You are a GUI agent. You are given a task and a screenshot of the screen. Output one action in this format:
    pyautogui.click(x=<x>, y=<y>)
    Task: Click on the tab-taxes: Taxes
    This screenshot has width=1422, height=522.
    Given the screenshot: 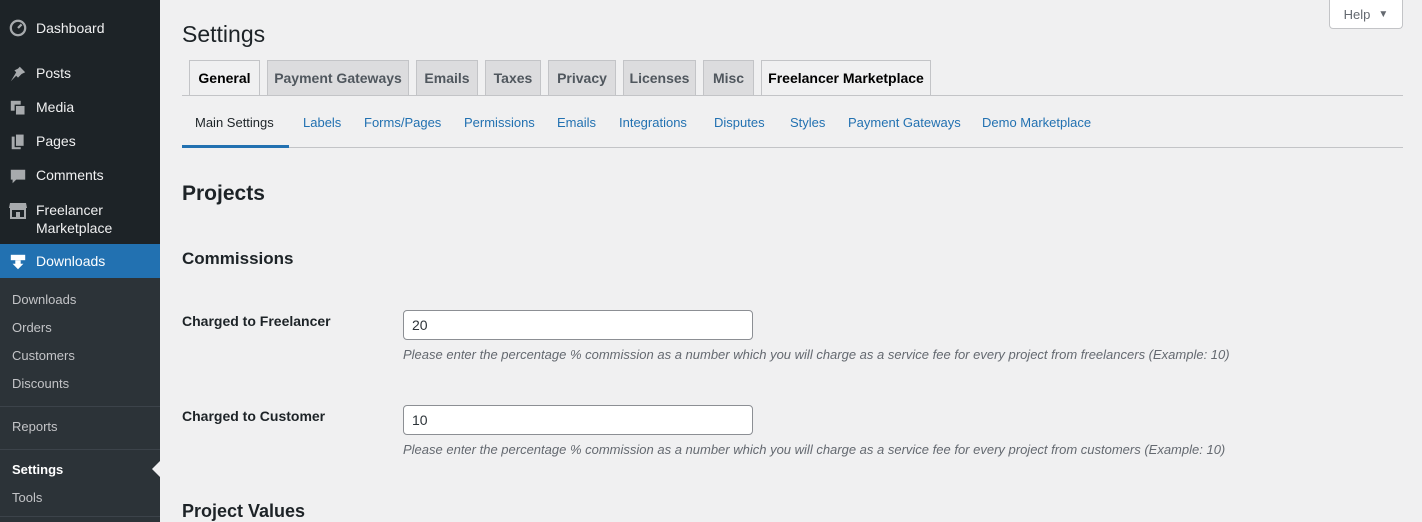 What is the action you would take?
    pyautogui.click(x=513, y=78)
    